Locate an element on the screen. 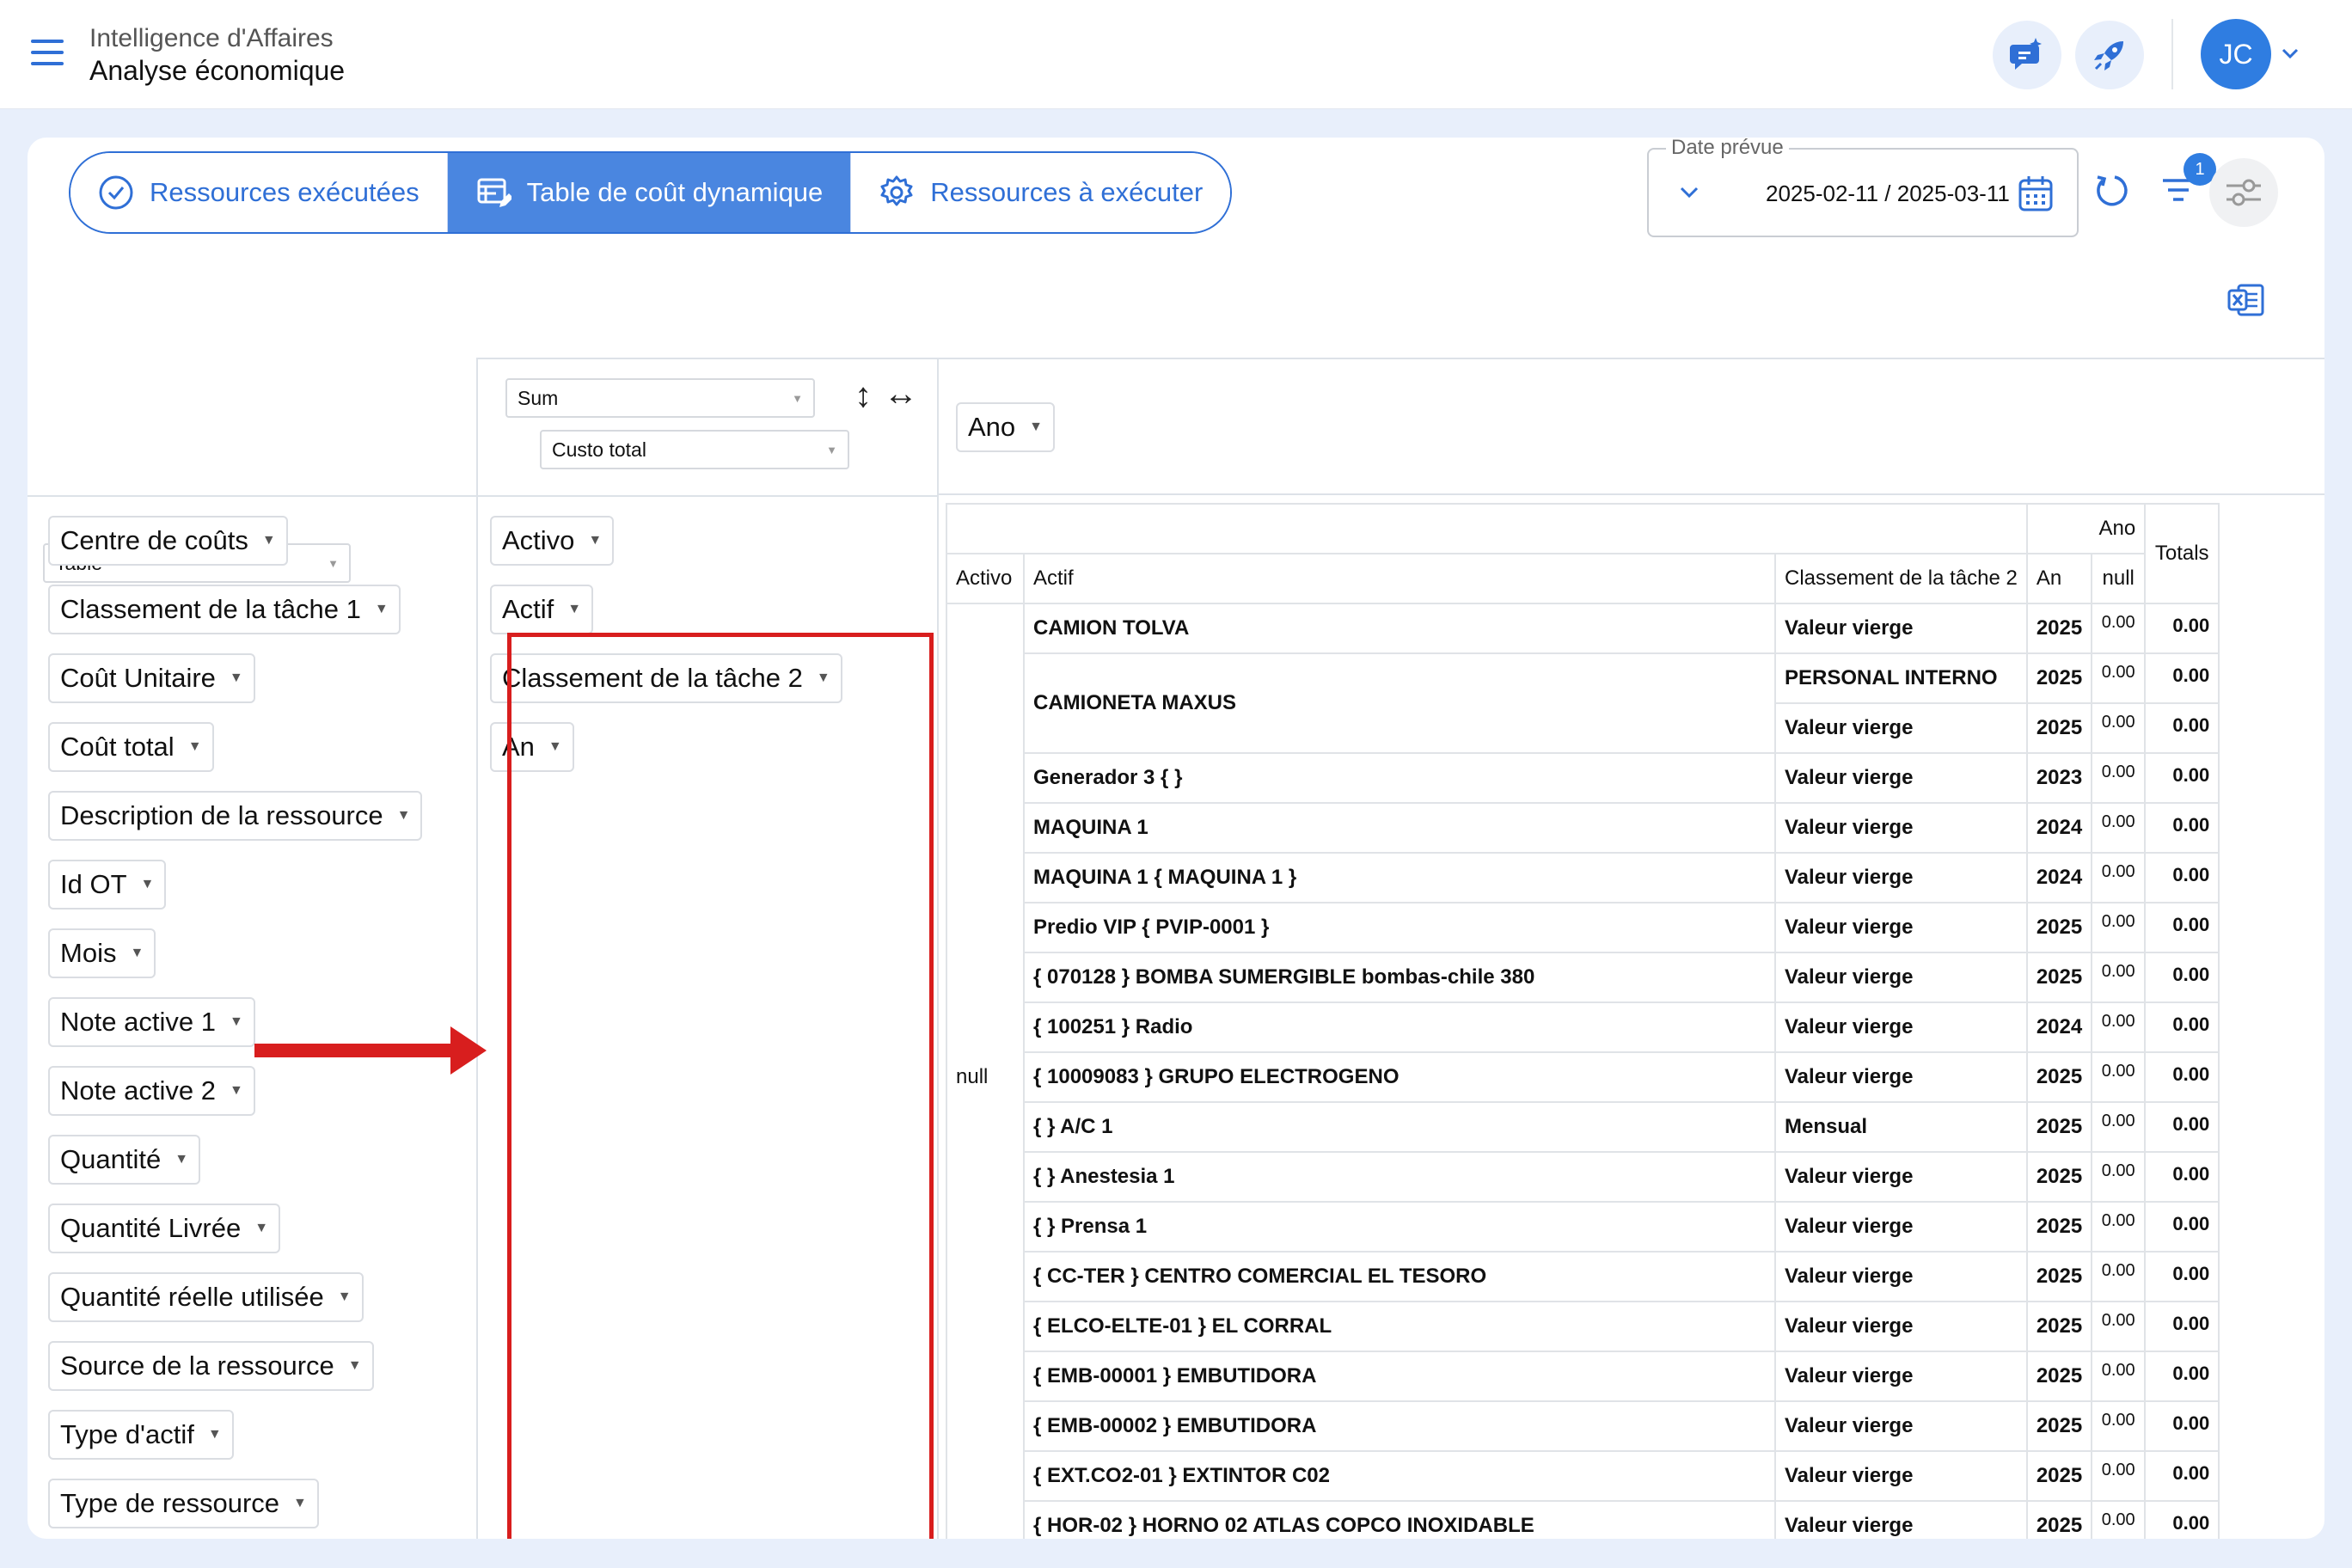 Image resolution: width=2352 pixels, height=1568 pixels. excel-export-icon is located at coordinates (2246, 300).